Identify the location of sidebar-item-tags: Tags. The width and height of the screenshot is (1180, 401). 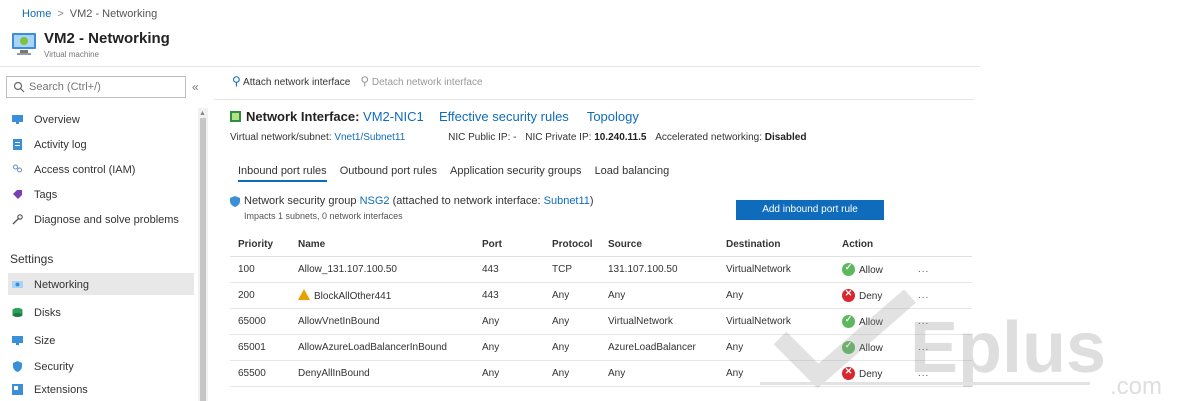
(101, 194).